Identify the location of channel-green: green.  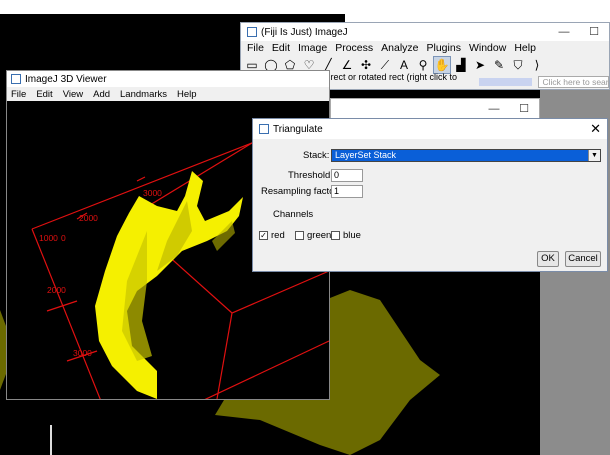
(313, 235).